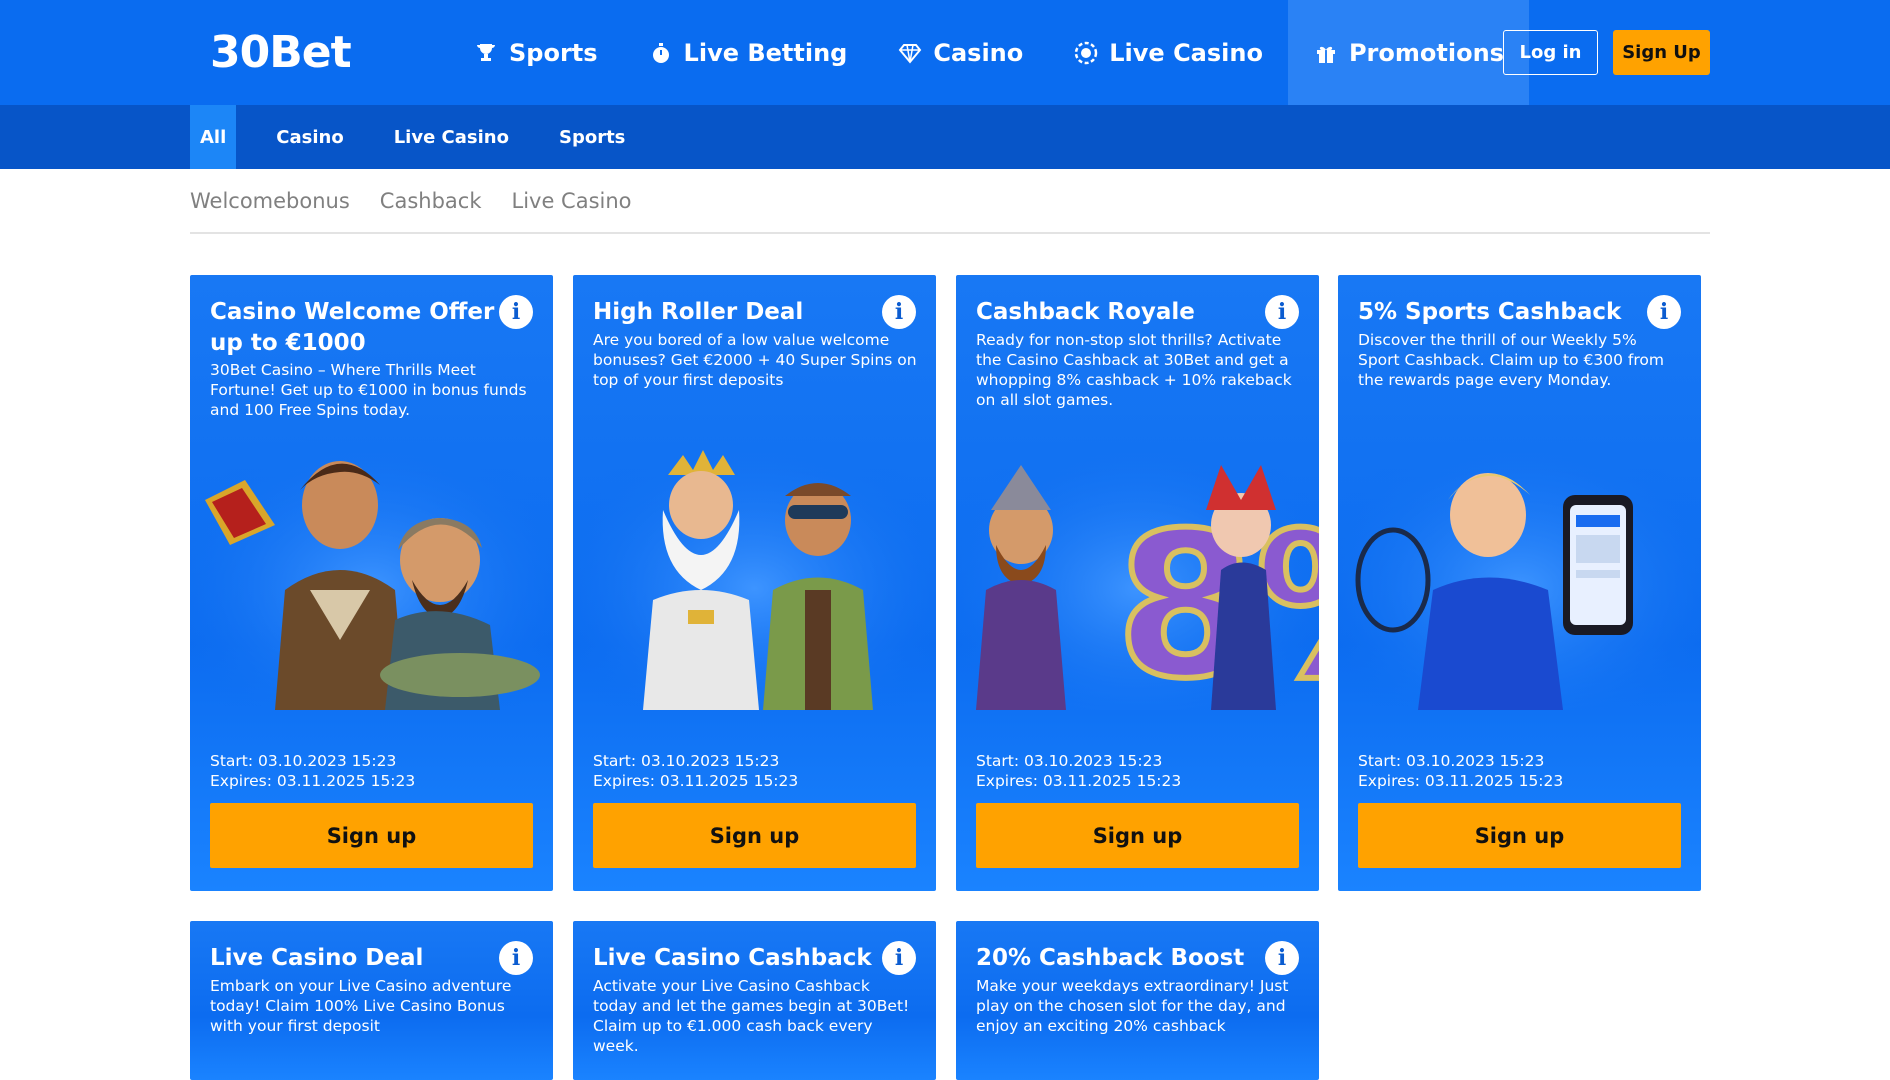 Image resolution: width=1890 pixels, height=1080 pixels. I want to click on promo-title: Cashback Royale, so click(1085, 312).